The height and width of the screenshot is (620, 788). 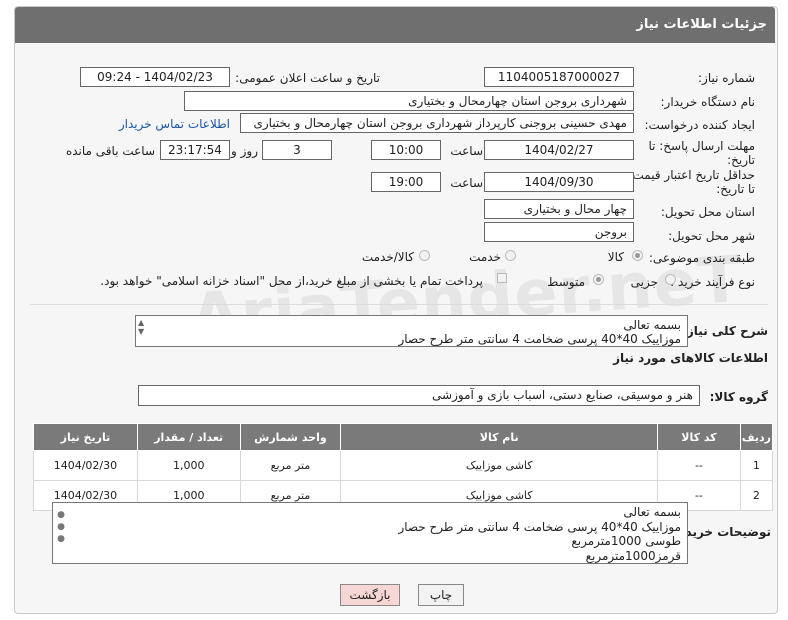 What do you see at coordinates (485, 257) in the screenshot?
I see `category-option-service: خدمت` at bounding box center [485, 257].